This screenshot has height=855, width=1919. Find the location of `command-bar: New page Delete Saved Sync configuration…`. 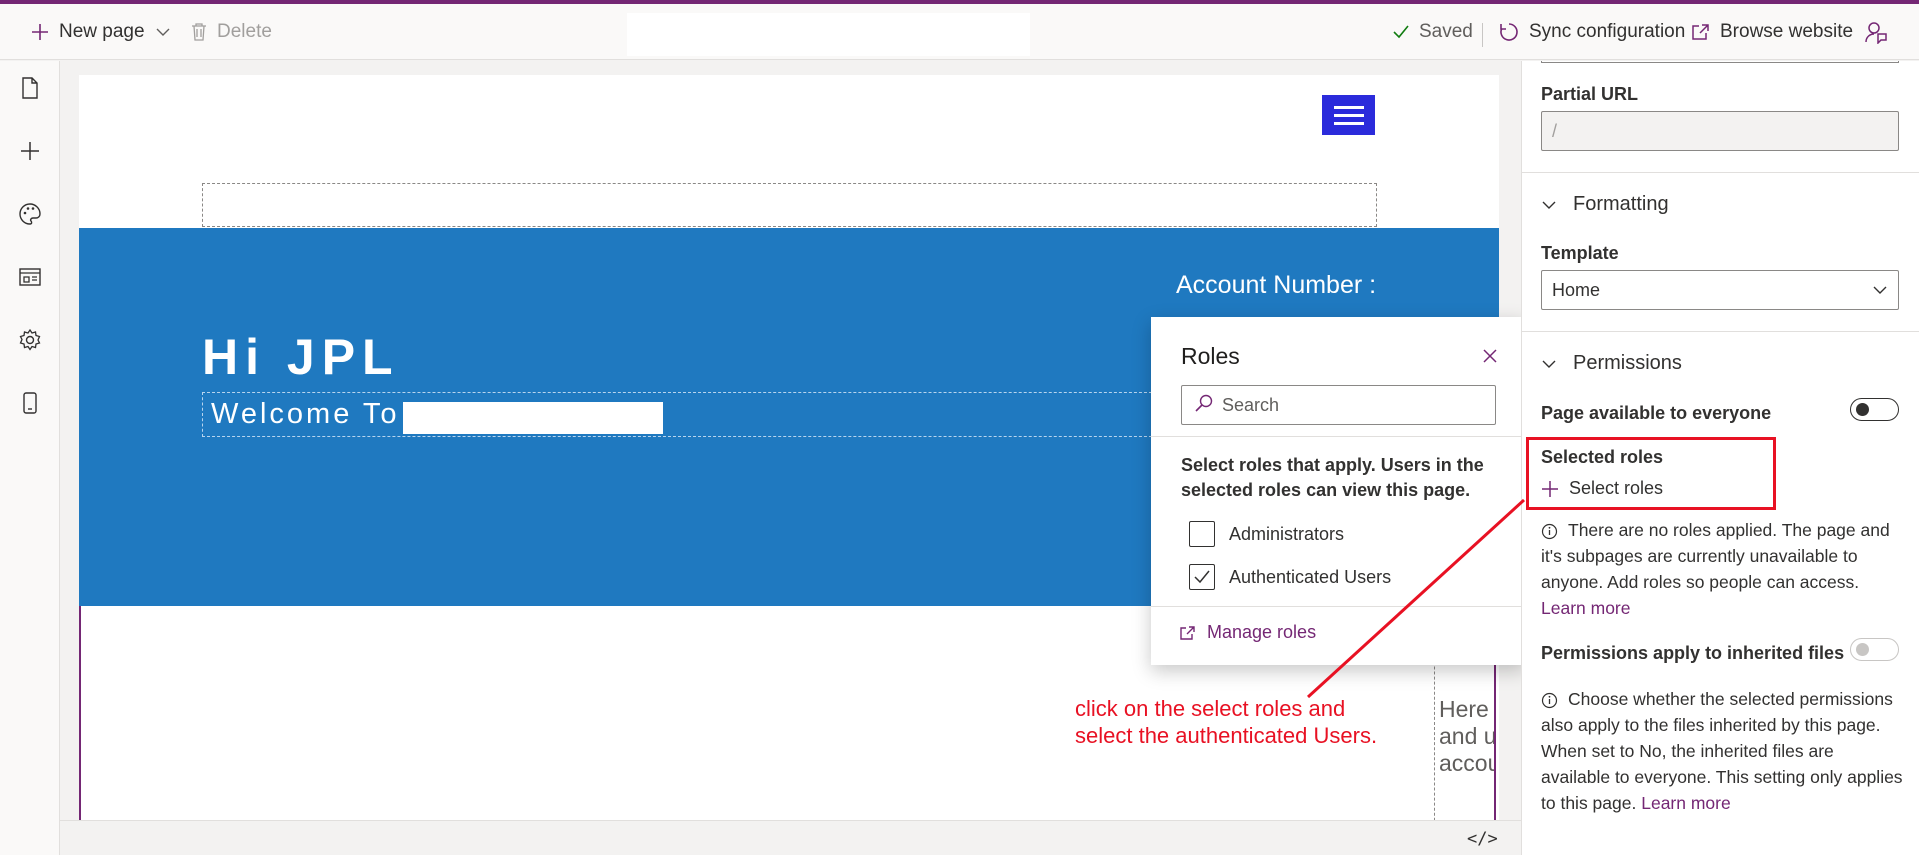

command-bar: New page Delete Saved Sync configuration… is located at coordinates (959, 32).